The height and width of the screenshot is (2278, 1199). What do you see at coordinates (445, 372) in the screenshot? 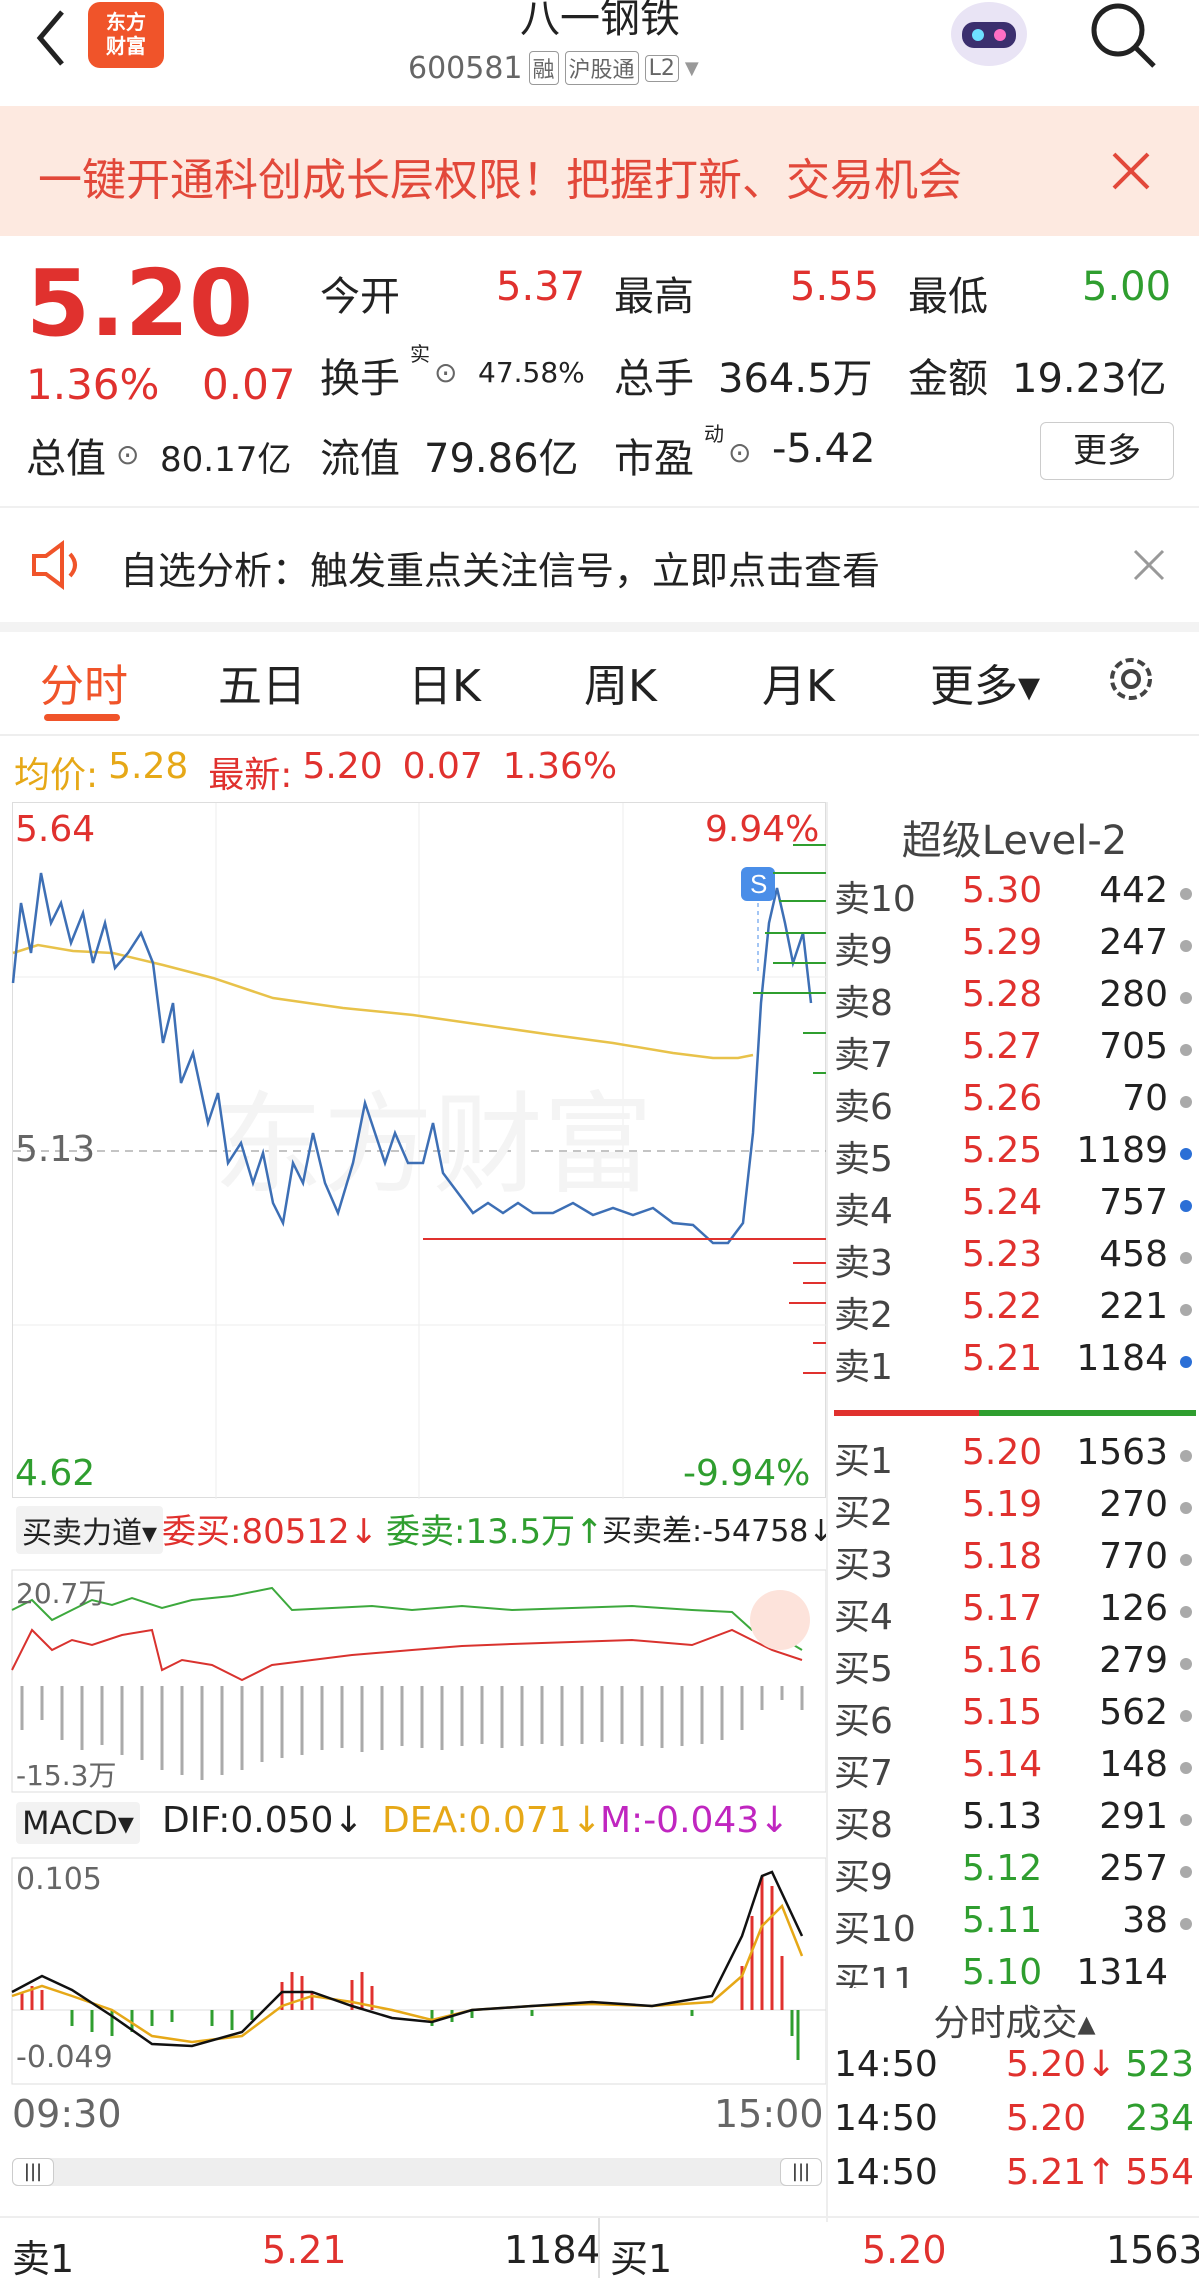
I see `turnover-info-icon: ⊙` at bounding box center [445, 372].